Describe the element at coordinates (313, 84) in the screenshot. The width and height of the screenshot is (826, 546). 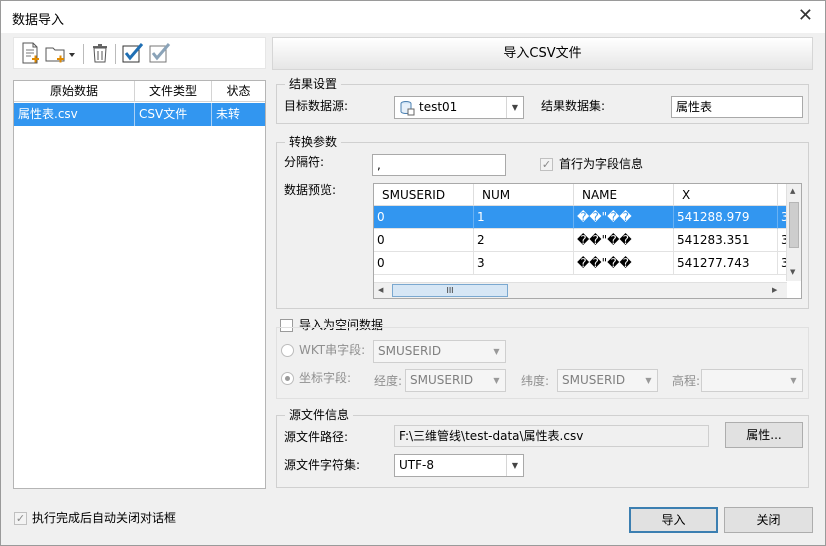
I see `result-settings-title: 结果设置` at that location.